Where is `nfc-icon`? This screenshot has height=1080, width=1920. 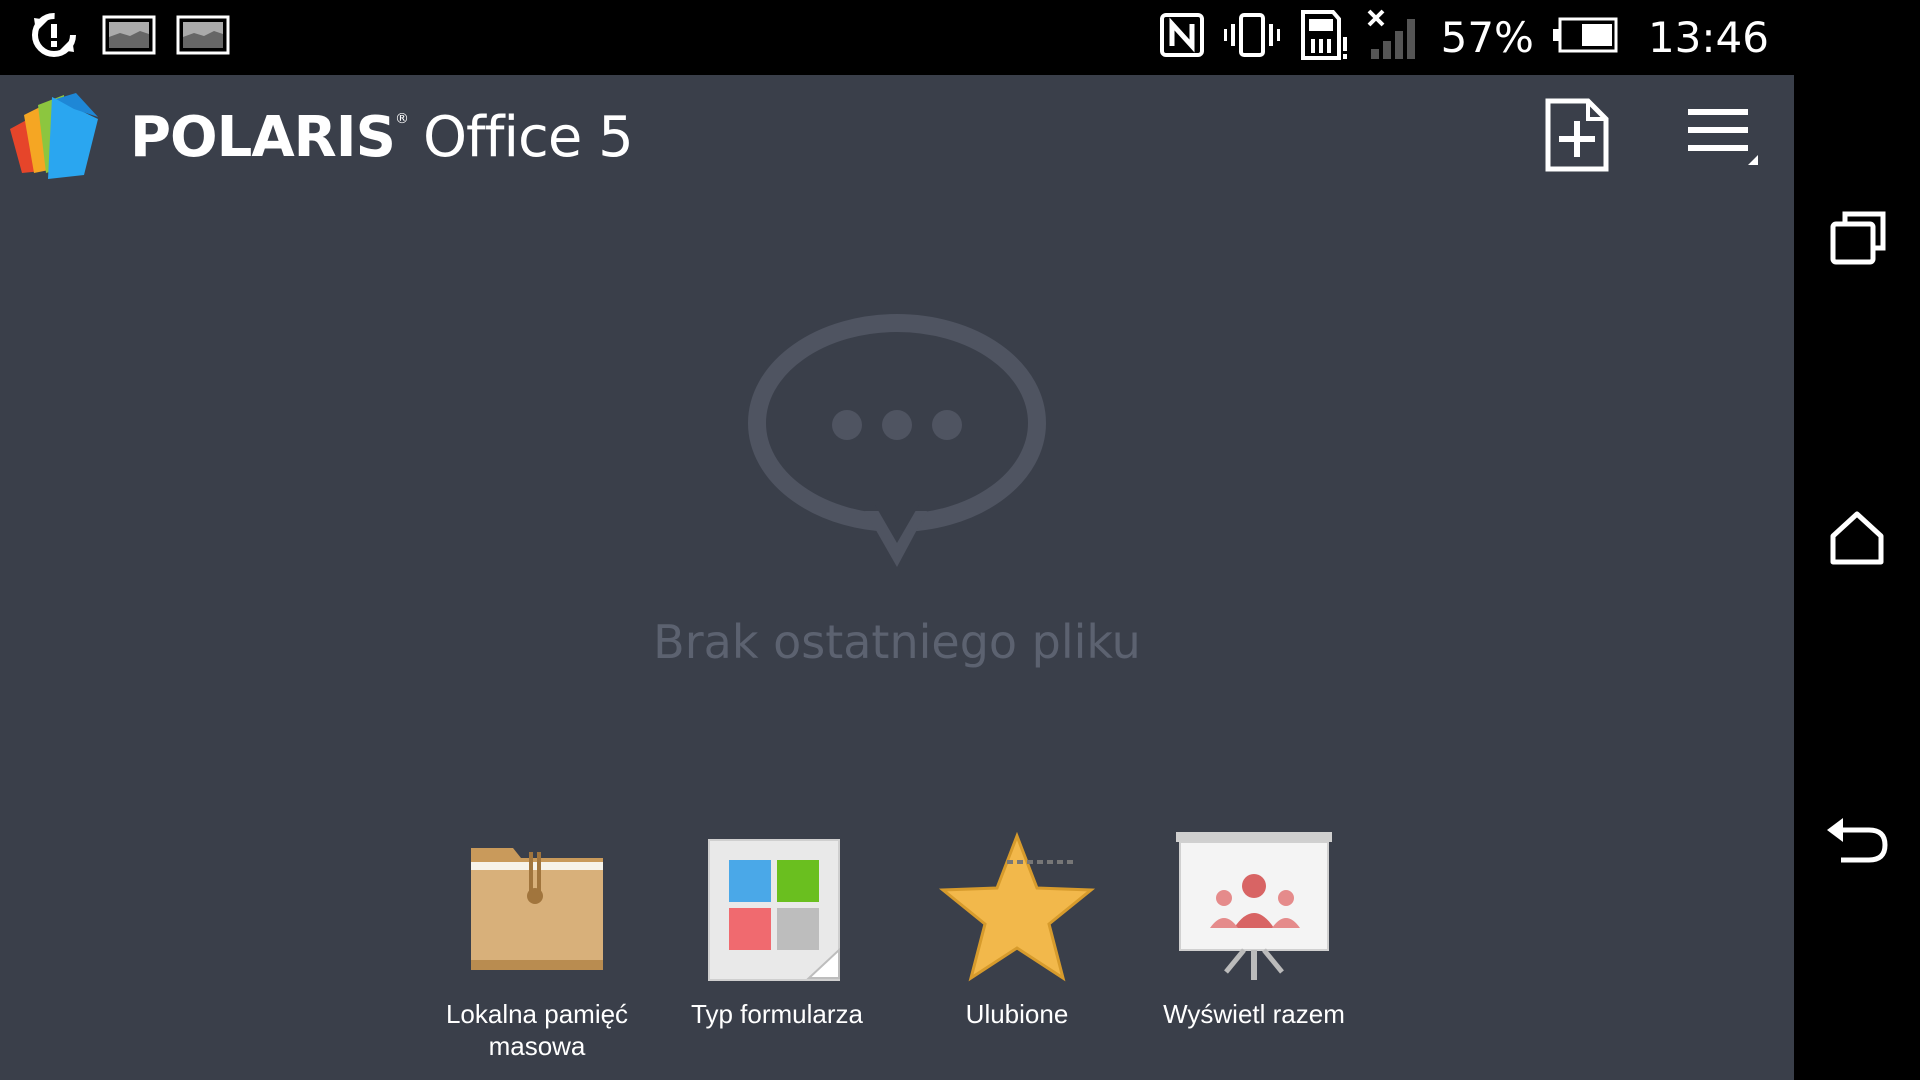
nfc-icon is located at coordinates (1182, 37).